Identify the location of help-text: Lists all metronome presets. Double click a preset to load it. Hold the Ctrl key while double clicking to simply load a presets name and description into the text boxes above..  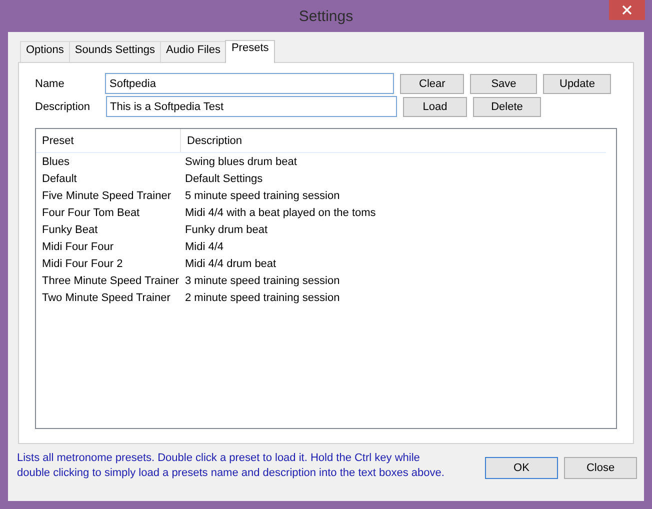
(231, 466).